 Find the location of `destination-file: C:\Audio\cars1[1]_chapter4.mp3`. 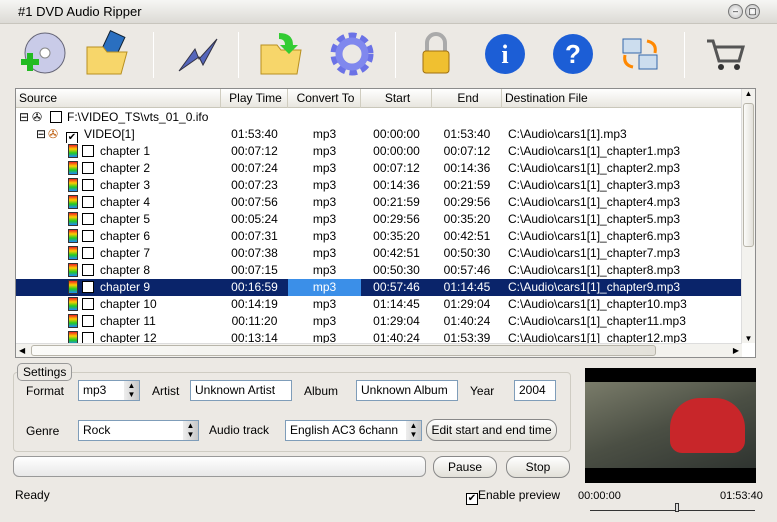

destination-file: C:\Audio\cars1[1]_chapter4.mp3 is located at coordinates (594, 202).